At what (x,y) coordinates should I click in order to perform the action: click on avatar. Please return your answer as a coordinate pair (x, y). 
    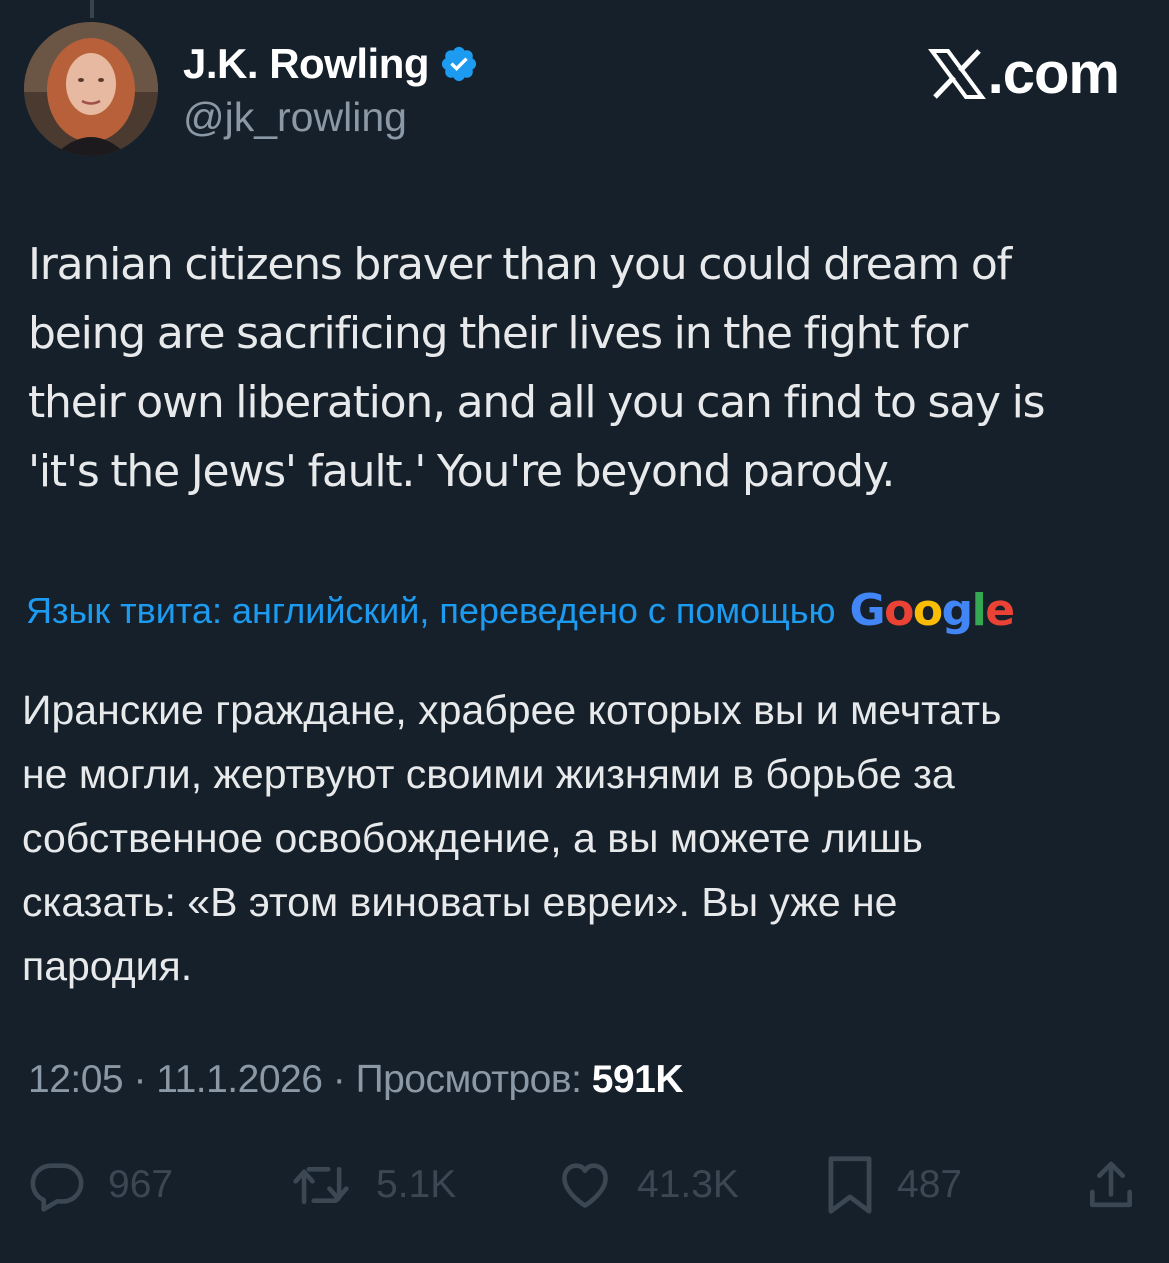
    Looking at the image, I should click on (91, 89).